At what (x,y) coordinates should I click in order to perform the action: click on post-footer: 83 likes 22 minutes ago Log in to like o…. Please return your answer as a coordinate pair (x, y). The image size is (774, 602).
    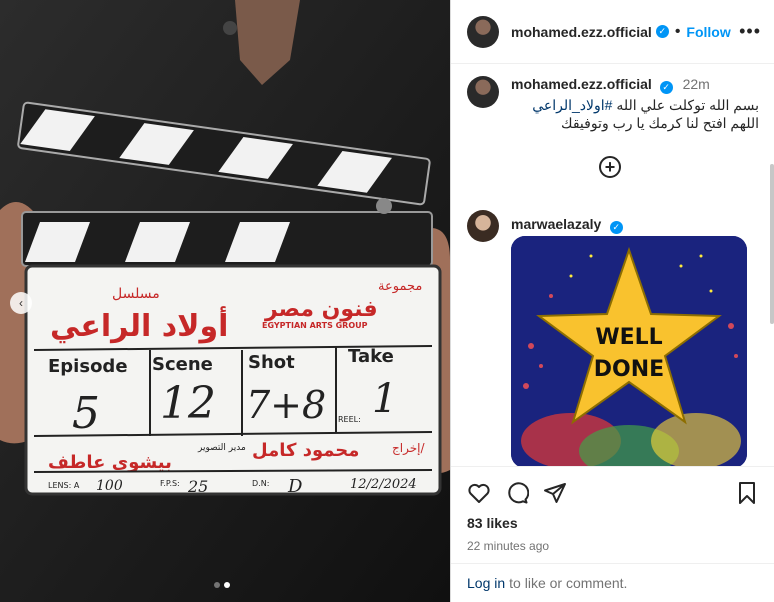
    Looking at the image, I should click on (612, 534).